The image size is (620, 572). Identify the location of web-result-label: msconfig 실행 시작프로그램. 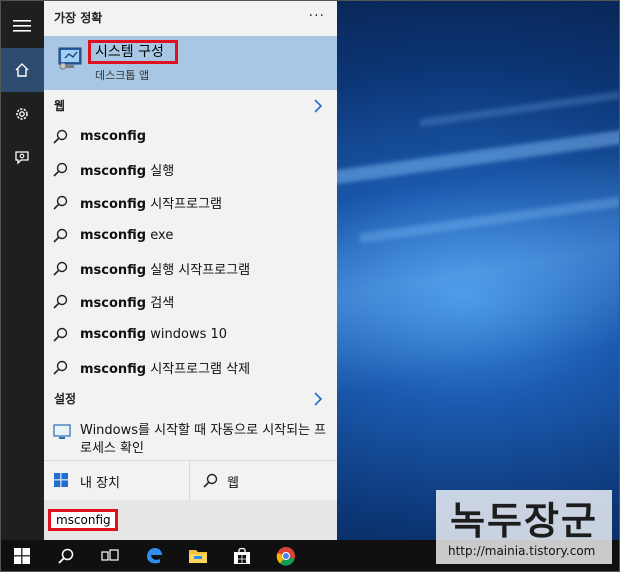
(165, 268).